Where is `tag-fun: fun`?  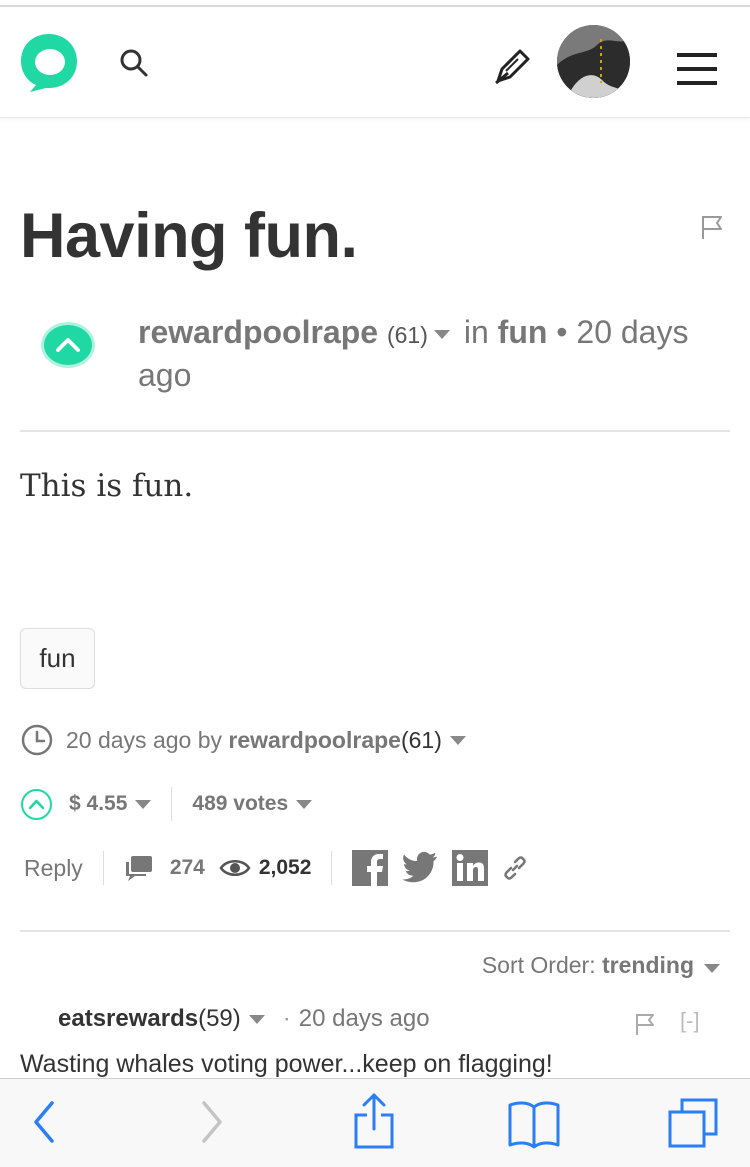
tag-fun: fun is located at coordinates (57, 658).